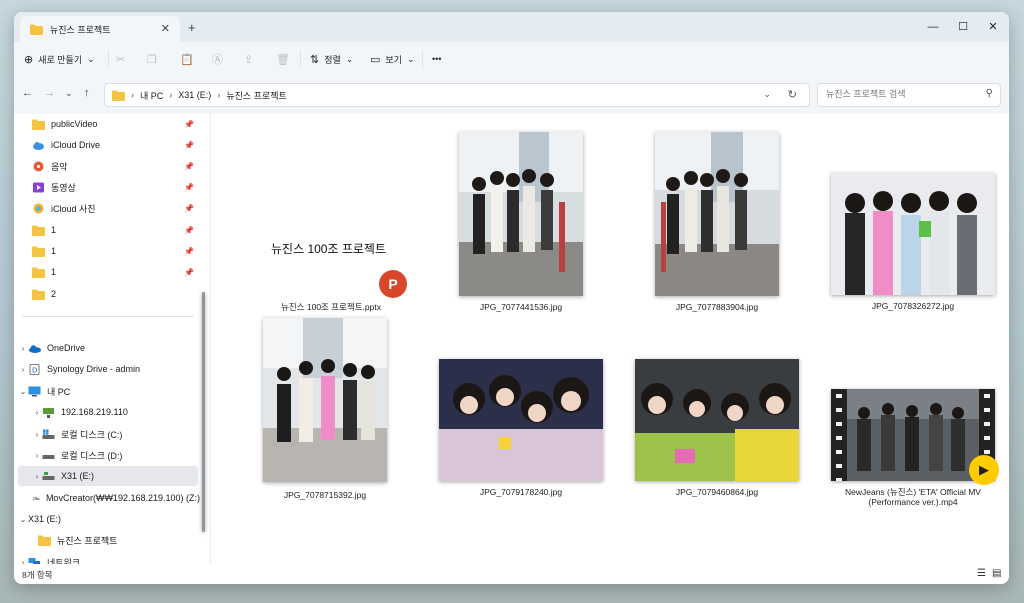  I want to click on large-icons-view-icon: ▤, so click(996, 573).